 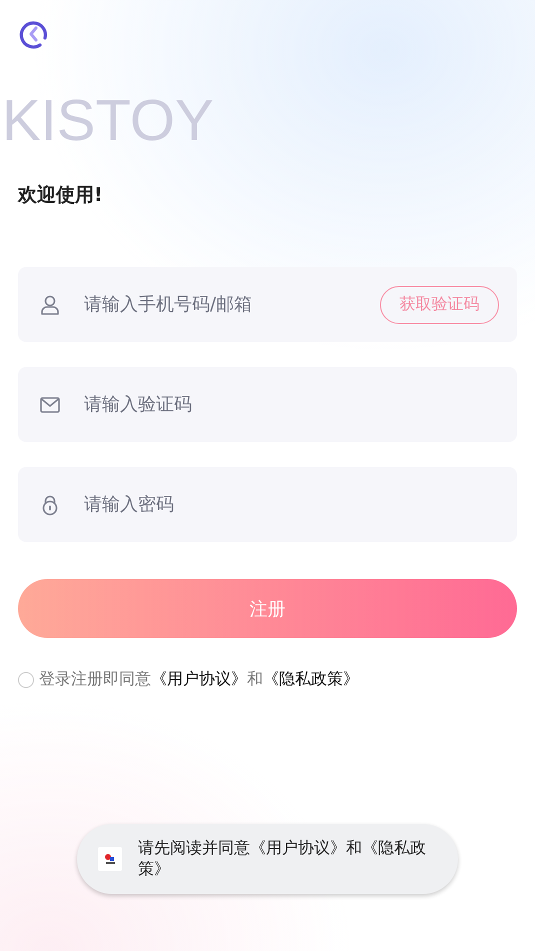 I want to click on user-icon, so click(x=50, y=305).